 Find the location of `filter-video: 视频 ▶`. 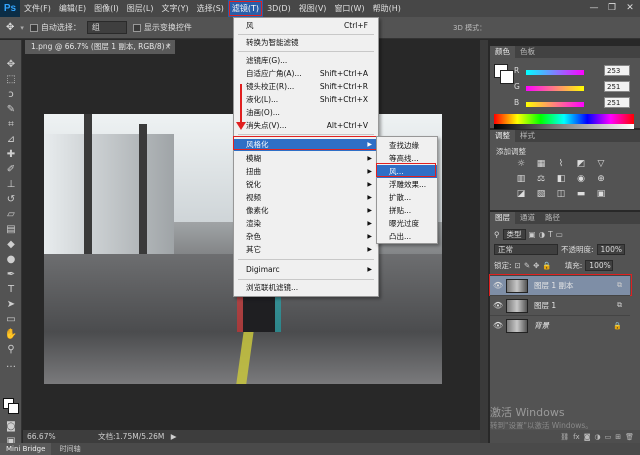

filter-video: 视频 ▶ is located at coordinates (306, 198).